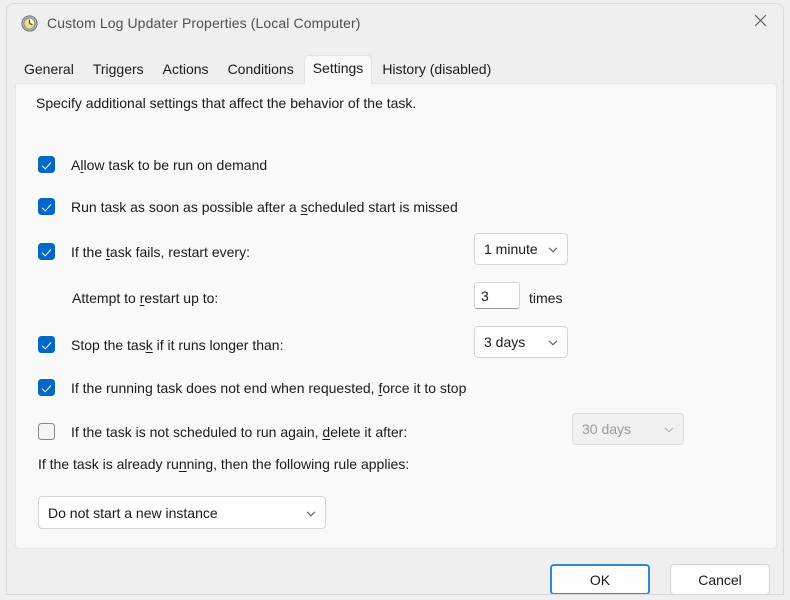  I want to click on allow-on-demand-label: Allow task to be run on demand, so click(169, 165).